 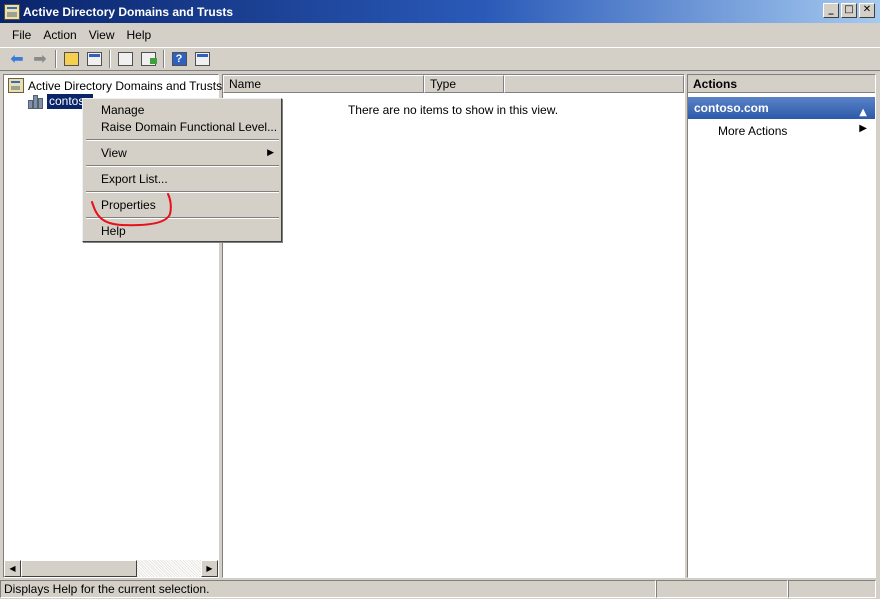 I want to click on column-header-name: Name, so click(x=323, y=84).